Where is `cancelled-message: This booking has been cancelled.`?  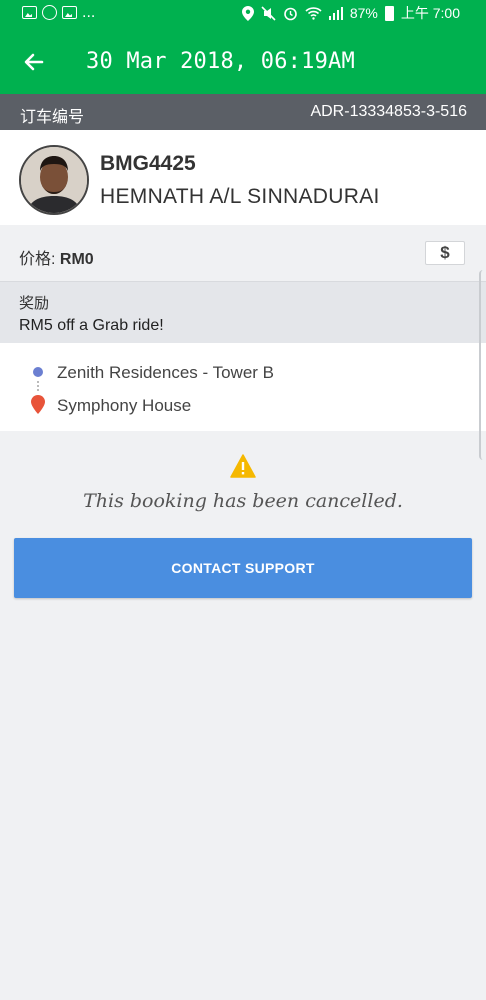 cancelled-message: This booking has been cancelled. is located at coordinates (243, 501).